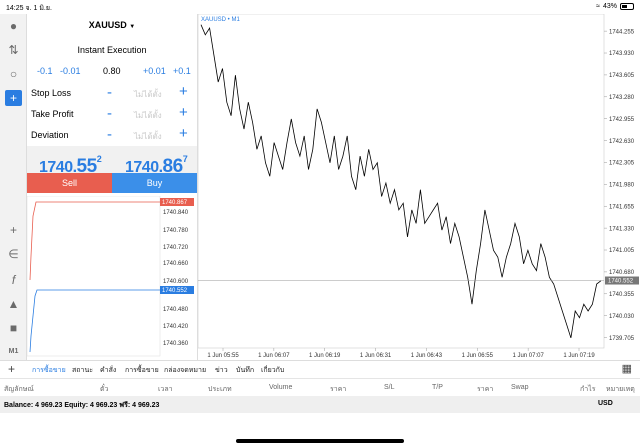 The width and height of the screenshot is (640, 447). I want to click on tick-y-label: 1740.360, so click(176, 344).